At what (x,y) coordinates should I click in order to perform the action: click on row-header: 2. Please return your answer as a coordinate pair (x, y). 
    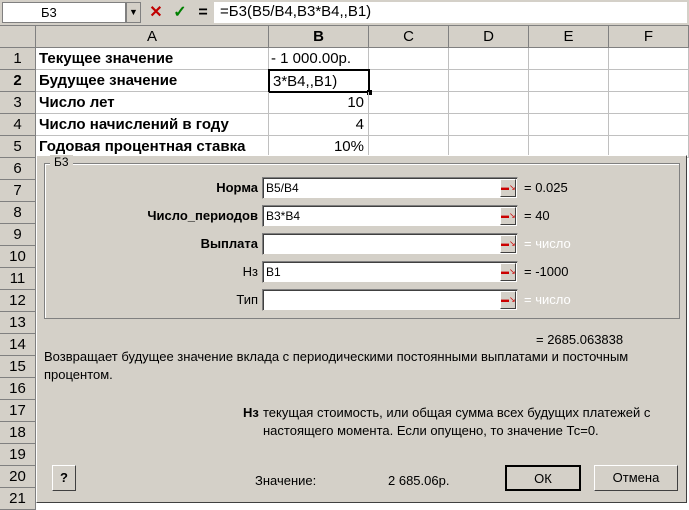
    Looking at the image, I should click on (18, 81).